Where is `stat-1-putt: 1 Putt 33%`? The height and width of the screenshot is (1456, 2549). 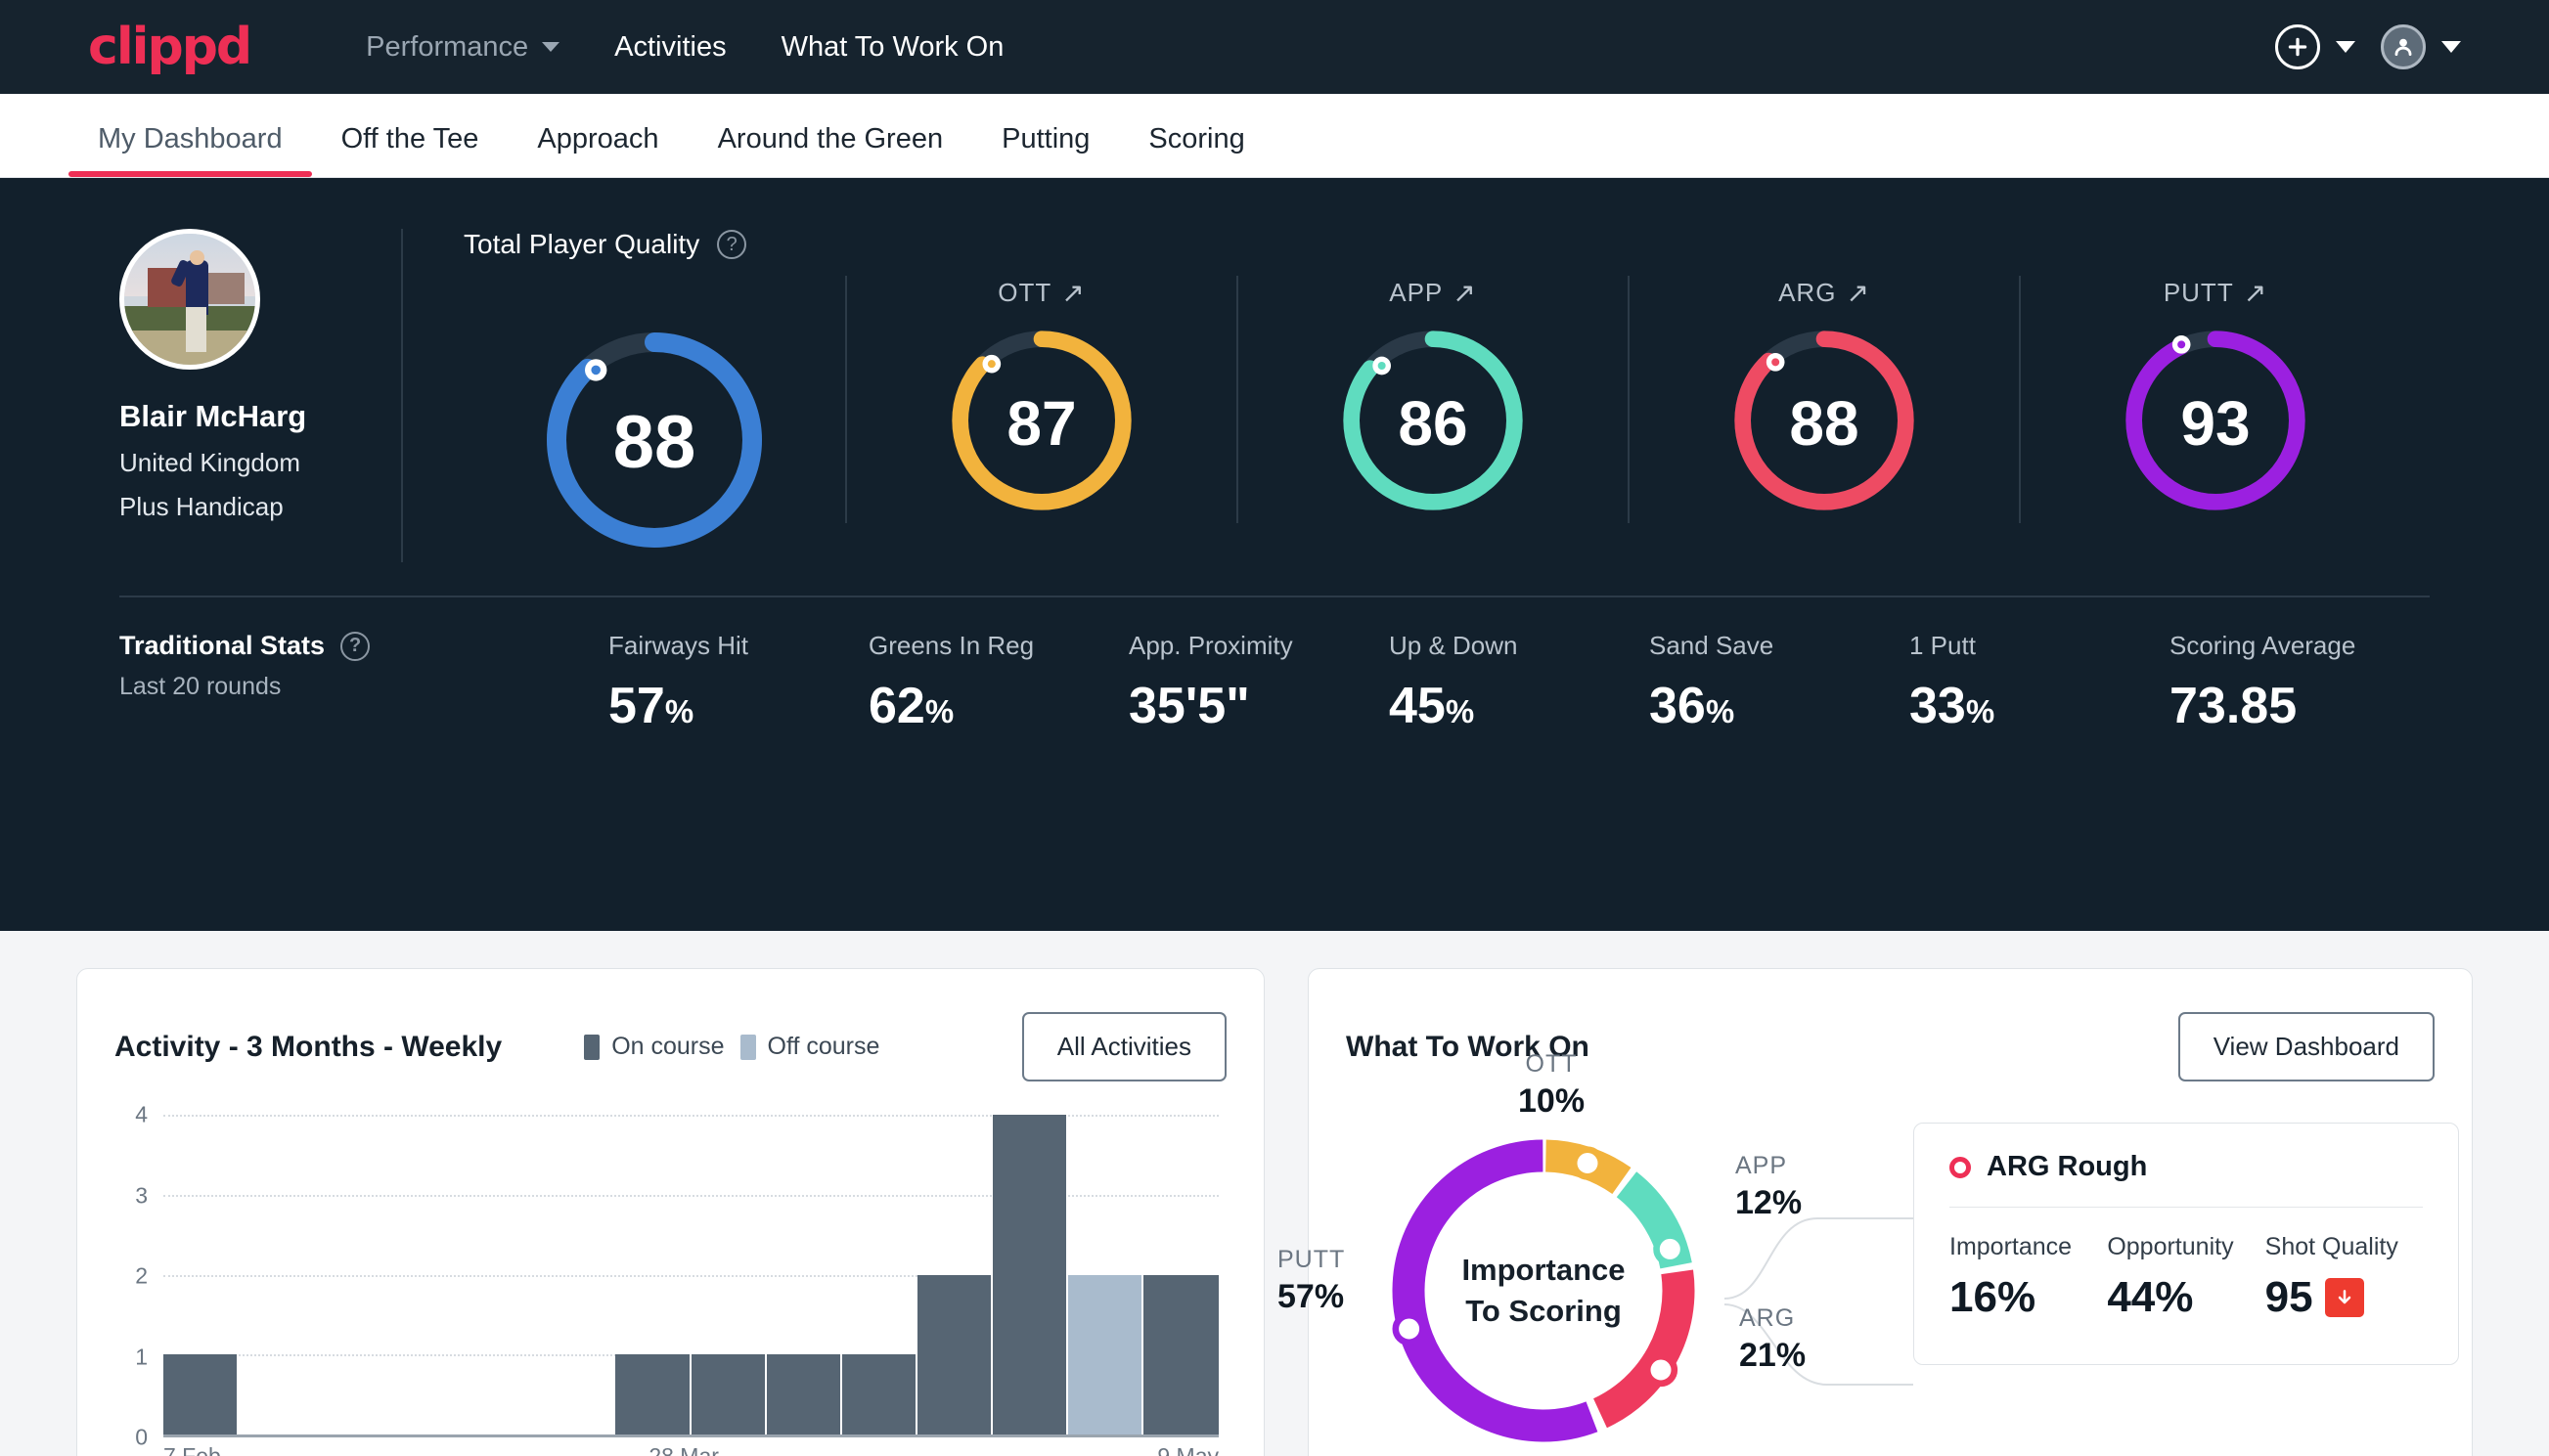 stat-1-putt: 1 Putt 33% is located at coordinates (2039, 683).